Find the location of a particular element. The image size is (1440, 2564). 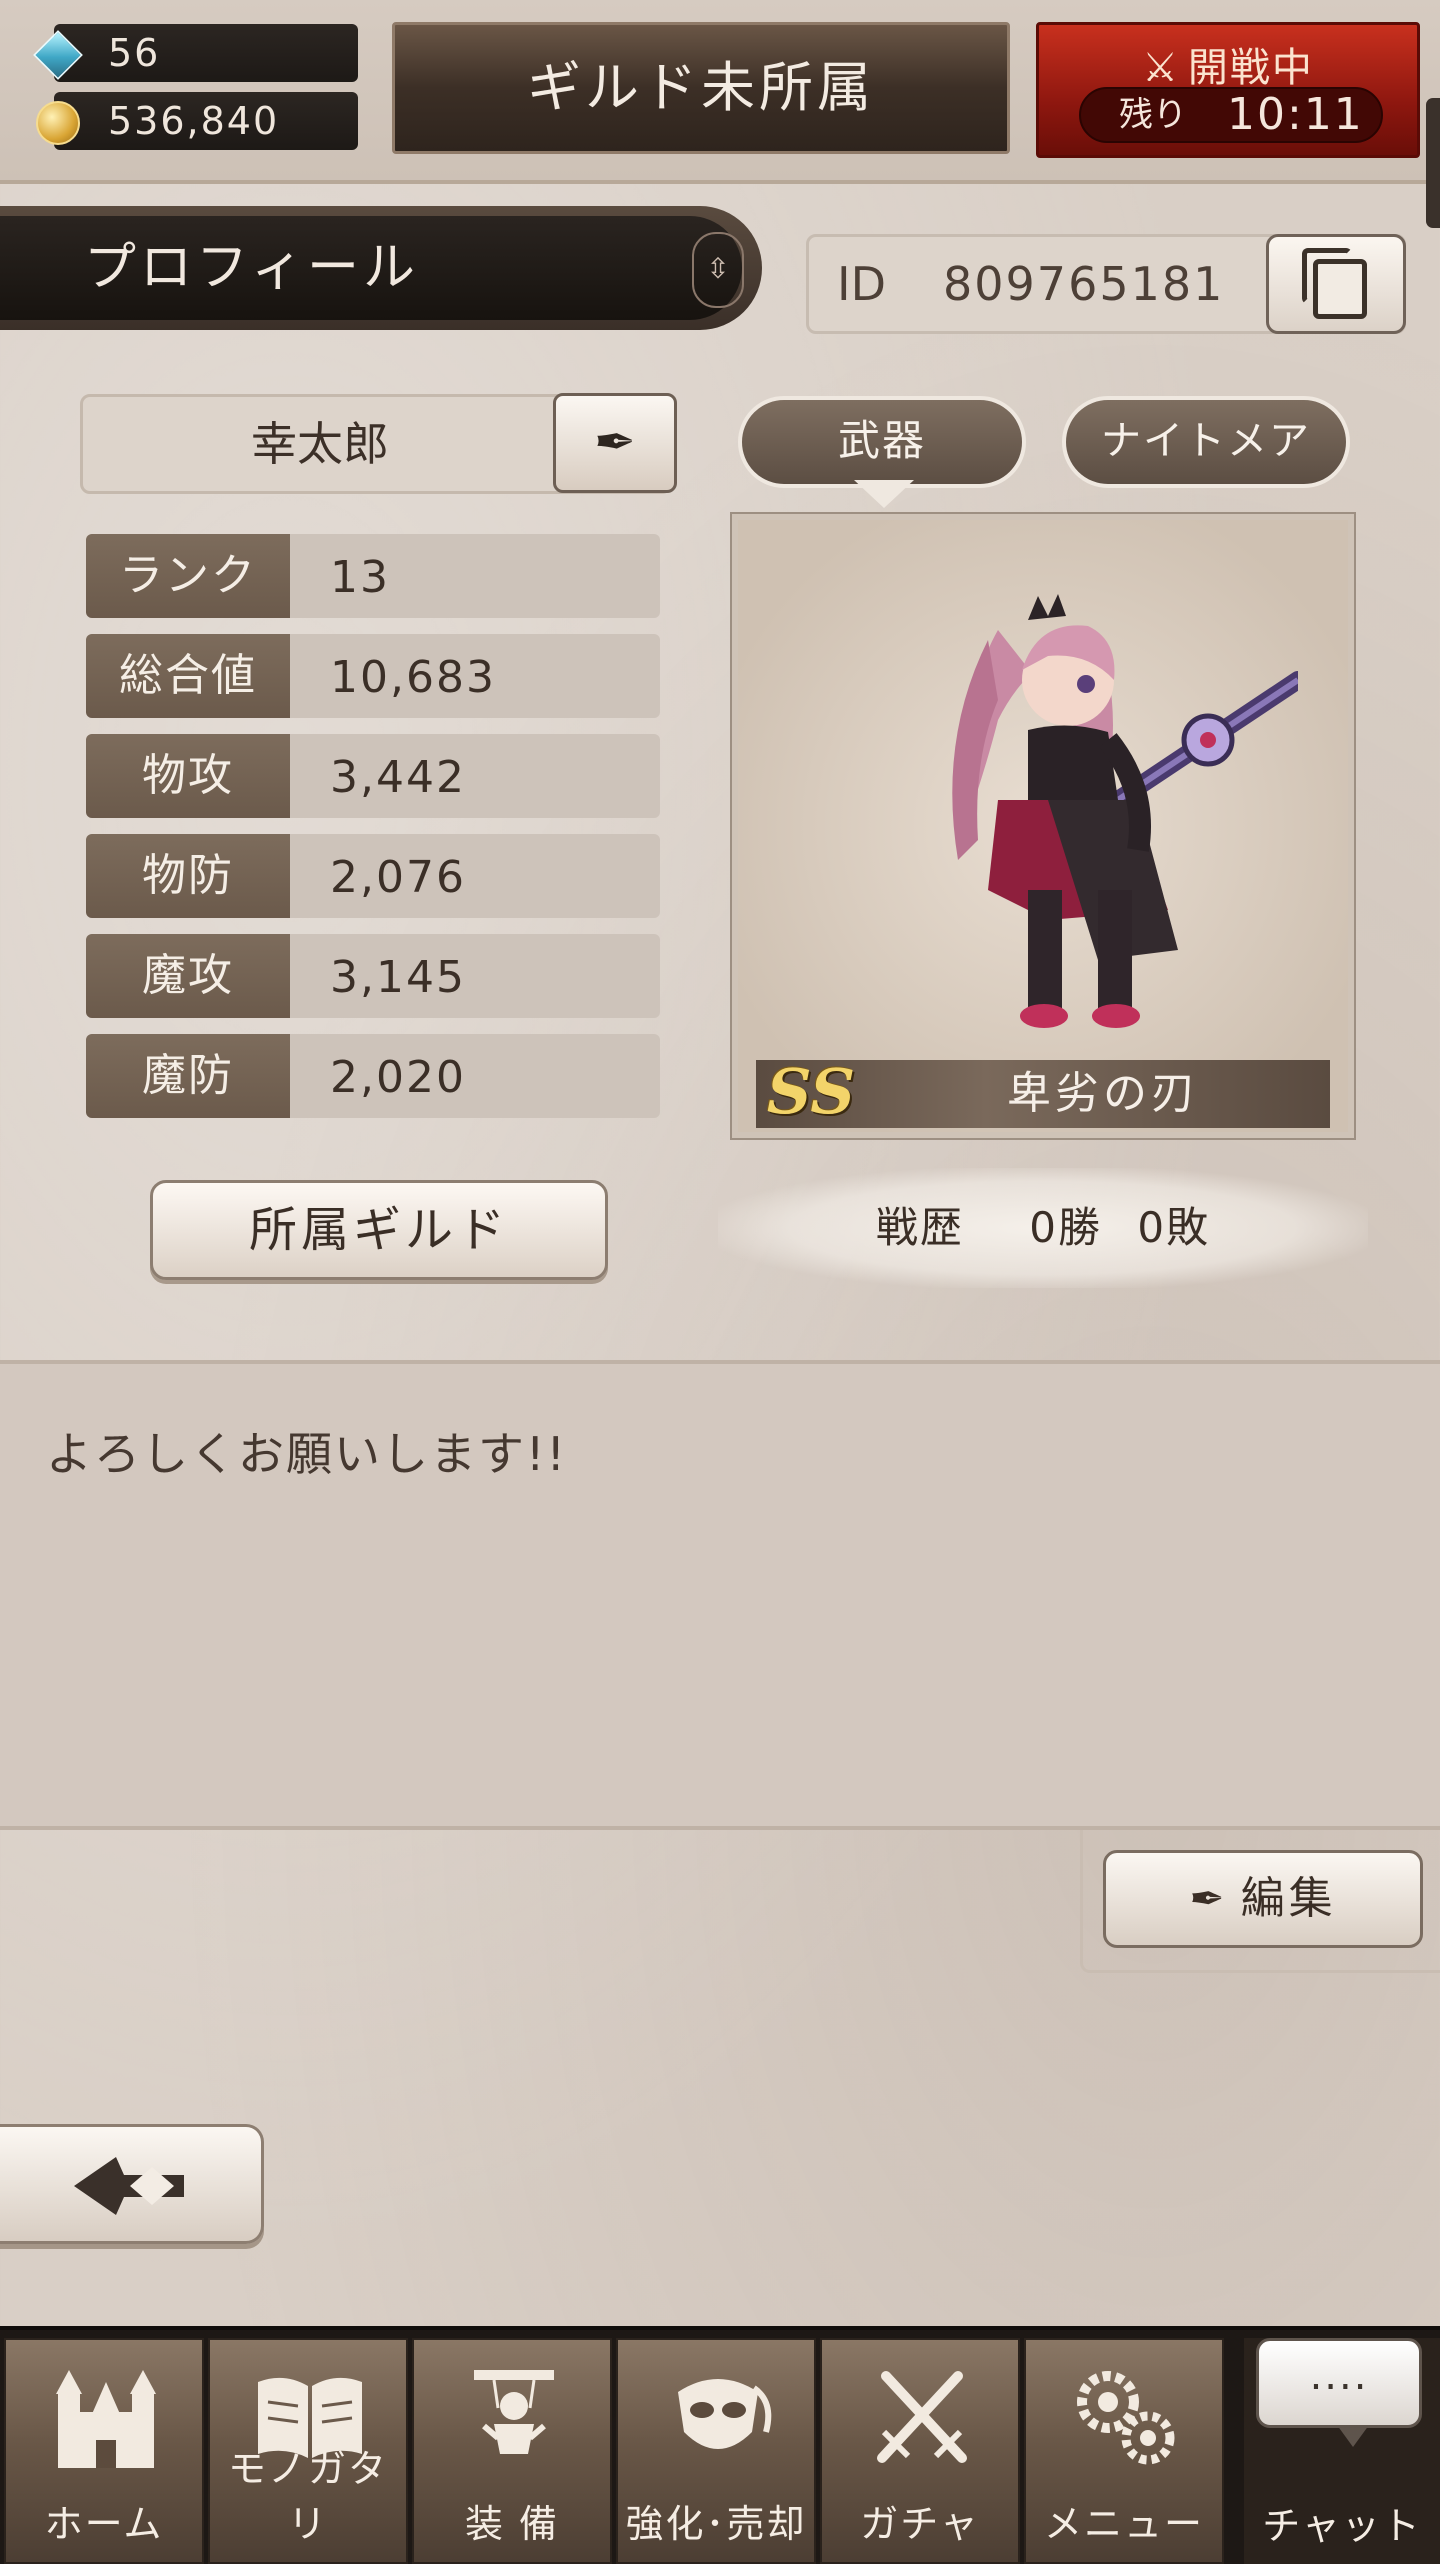

bottom-navigation: ホーム モノガタリ 装 備 強化･売却 ガチャ メニュー .... チャット is located at coordinates (720, 2445).